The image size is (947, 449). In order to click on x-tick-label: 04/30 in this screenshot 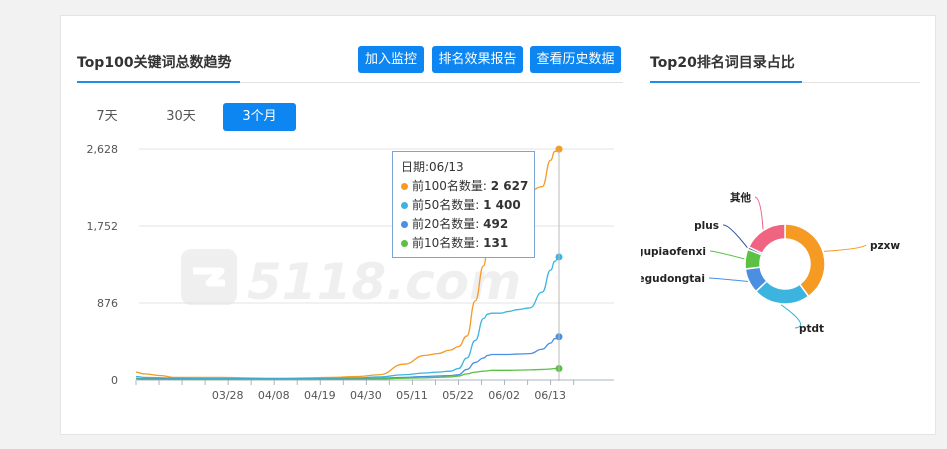, I will do `click(366, 395)`.